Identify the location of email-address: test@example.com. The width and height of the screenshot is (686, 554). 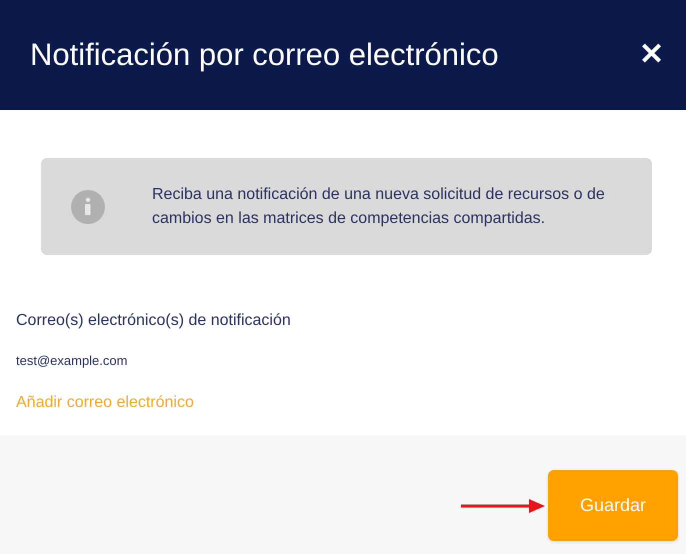
(72, 361).